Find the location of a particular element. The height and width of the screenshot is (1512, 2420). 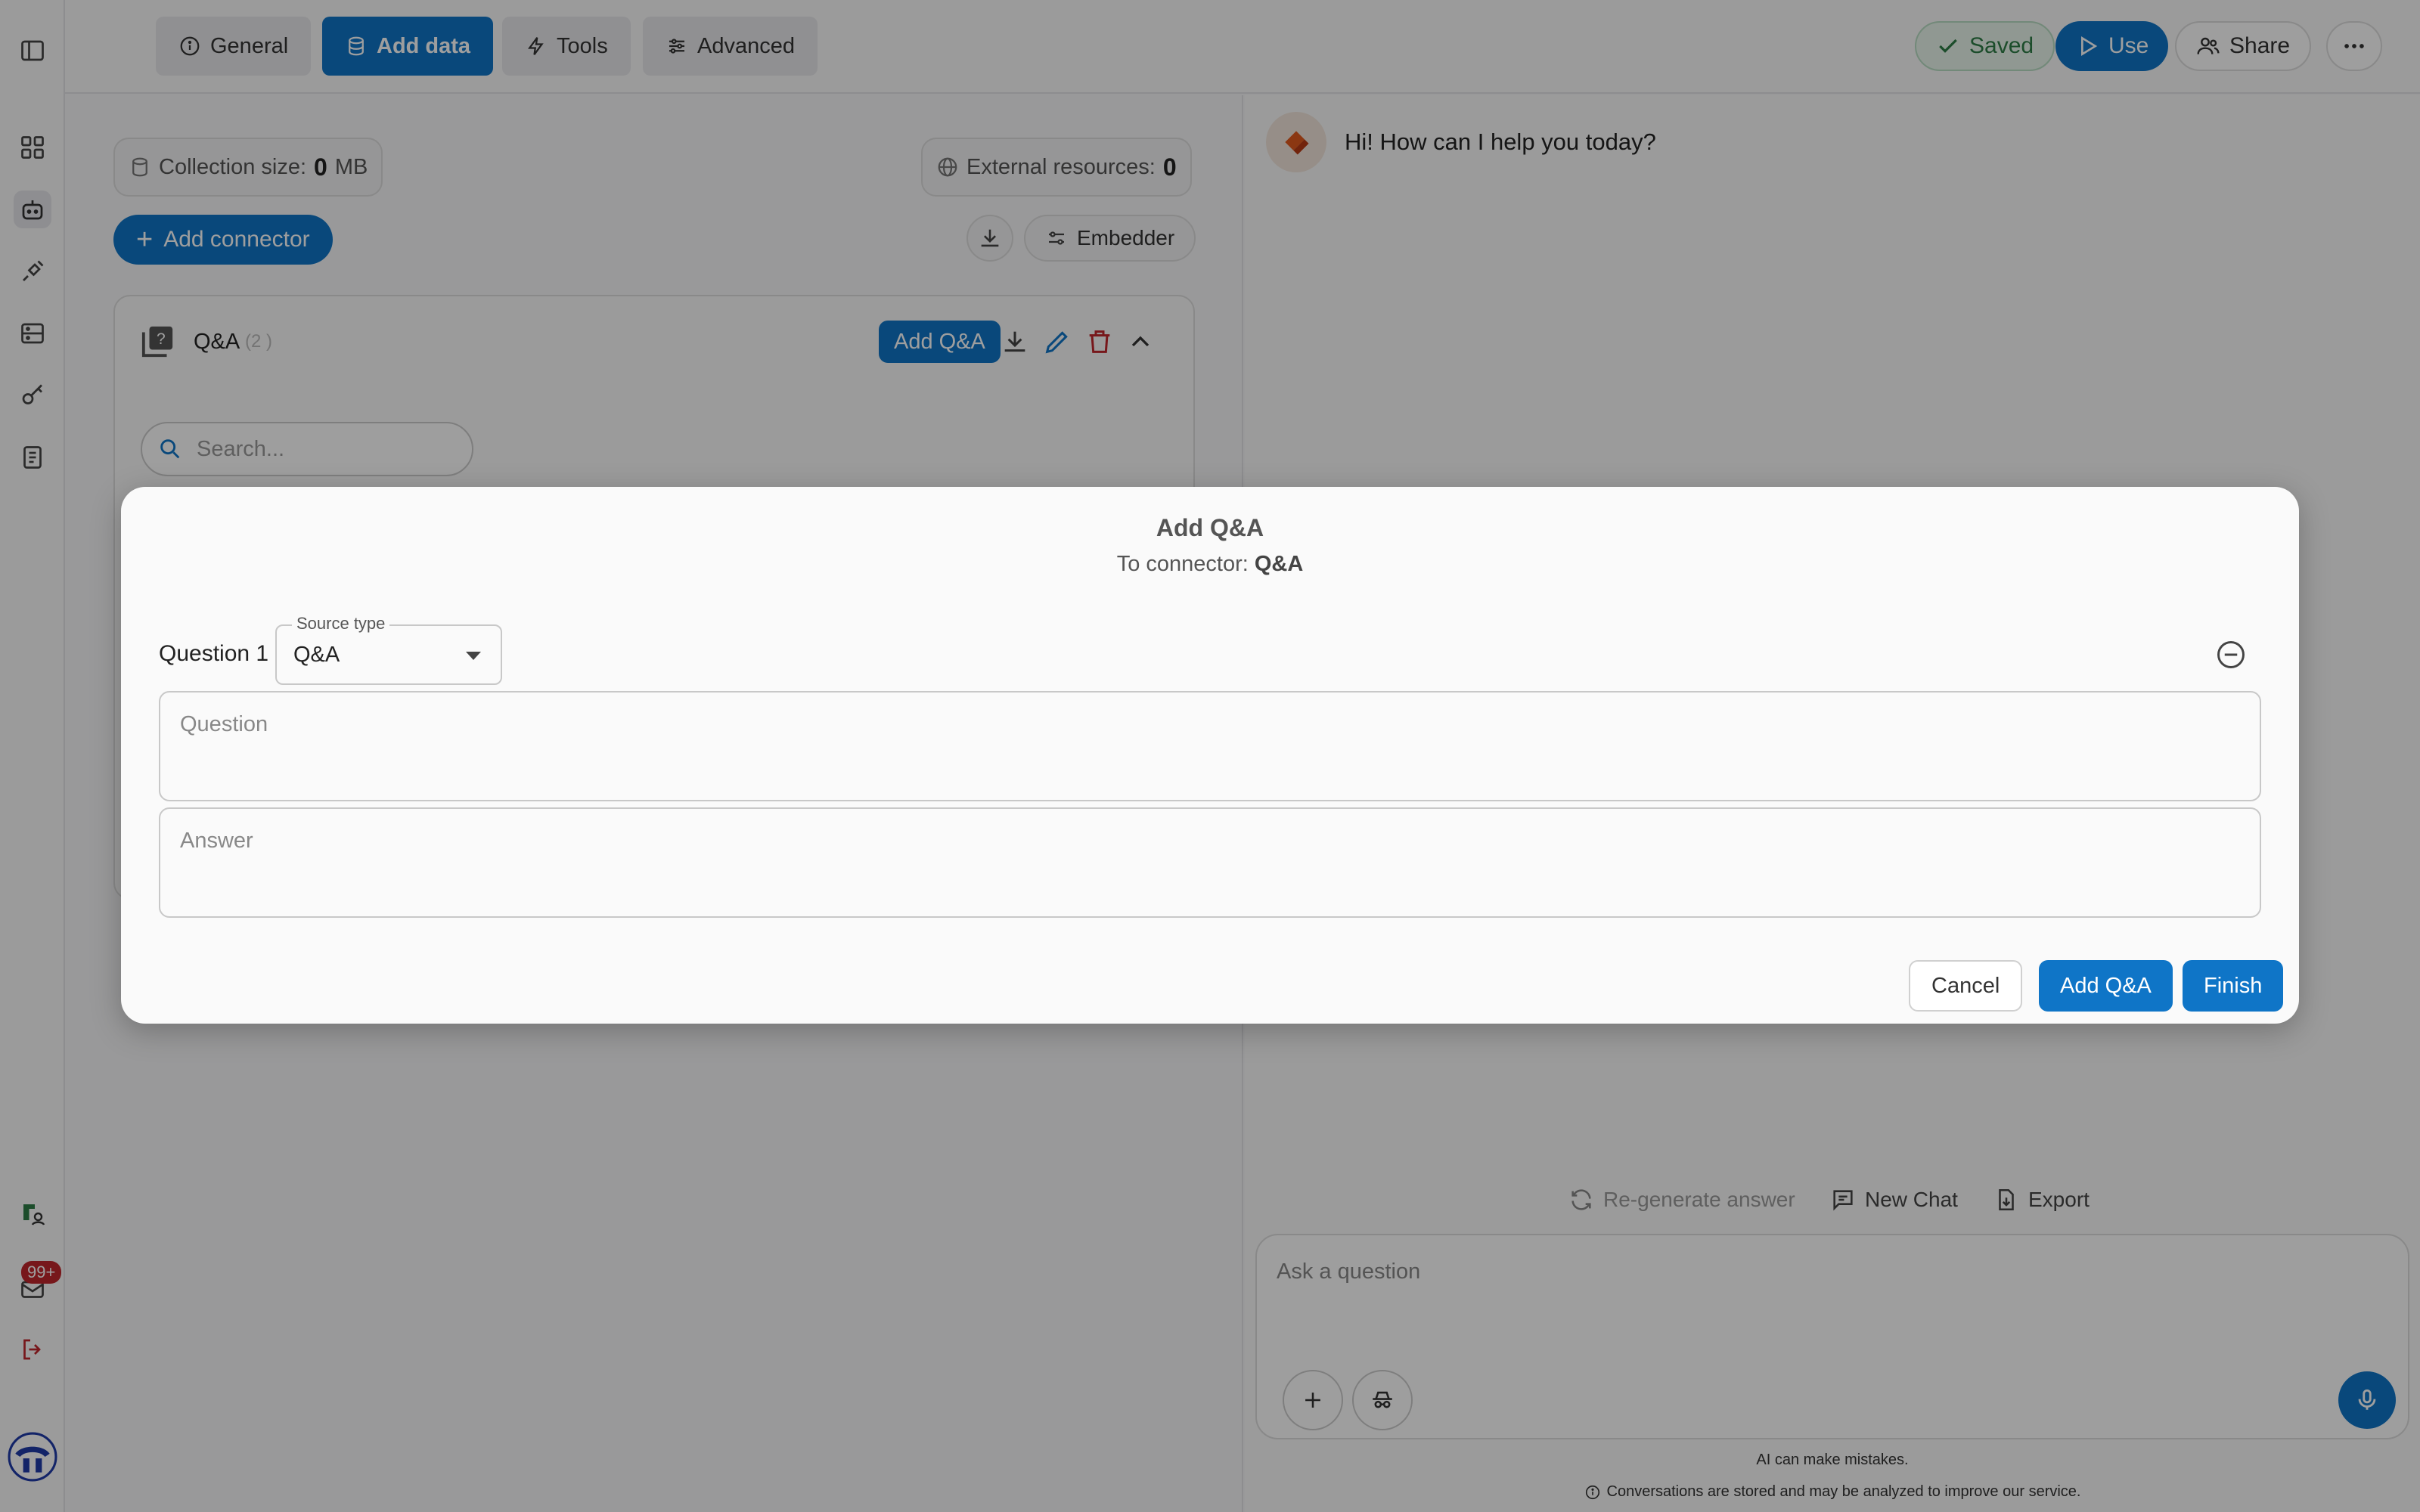

dialog-subtitle: To connector: Q&A is located at coordinates (1210, 564).